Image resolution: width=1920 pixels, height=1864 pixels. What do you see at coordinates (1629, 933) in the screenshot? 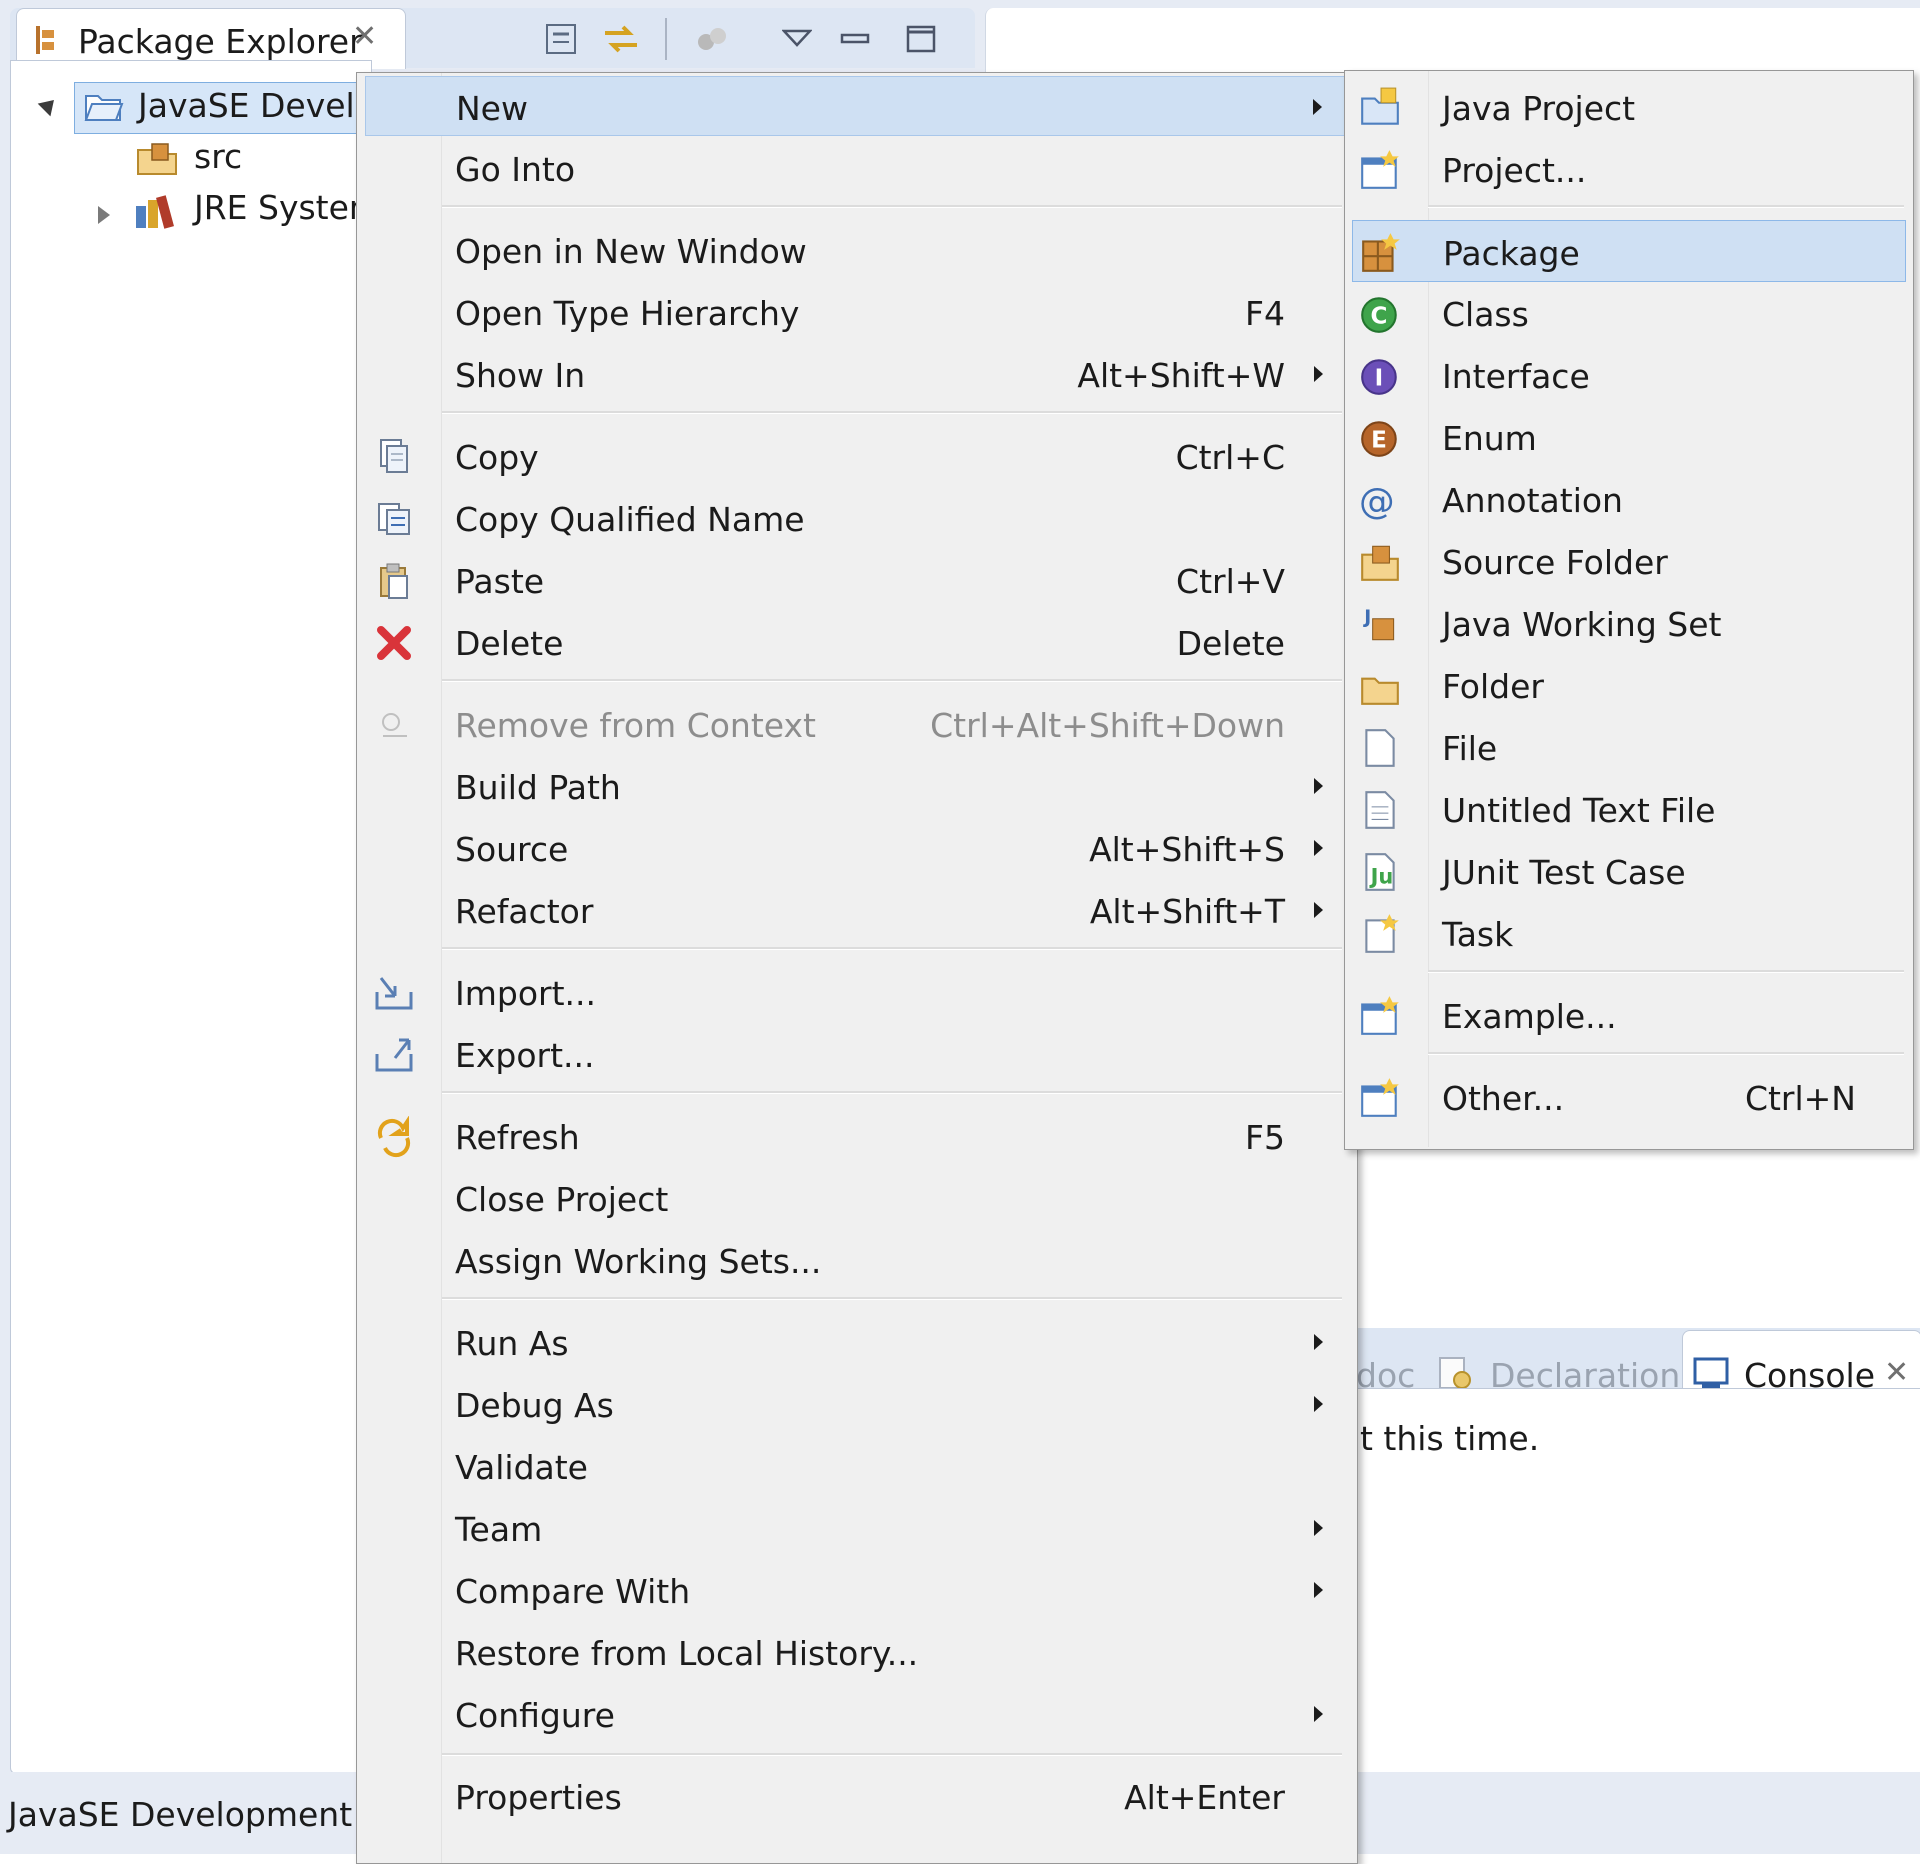
I see `new-submenu-item-task: Task` at bounding box center [1629, 933].